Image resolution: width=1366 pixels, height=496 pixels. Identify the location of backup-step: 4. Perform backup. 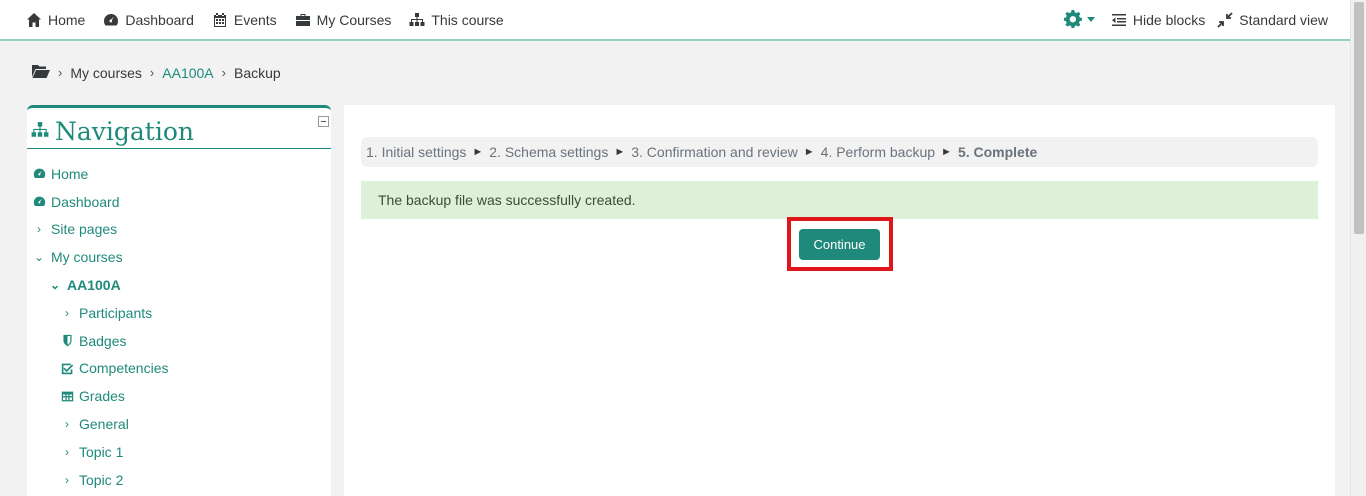
(878, 152).